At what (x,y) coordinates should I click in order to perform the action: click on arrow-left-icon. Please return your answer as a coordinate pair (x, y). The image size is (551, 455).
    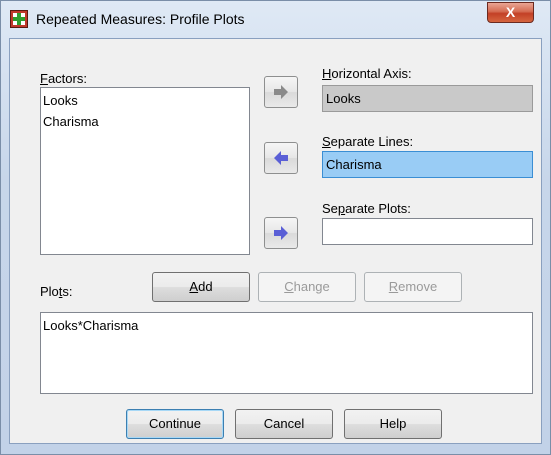
    Looking at the image, I should click on (281, 158).